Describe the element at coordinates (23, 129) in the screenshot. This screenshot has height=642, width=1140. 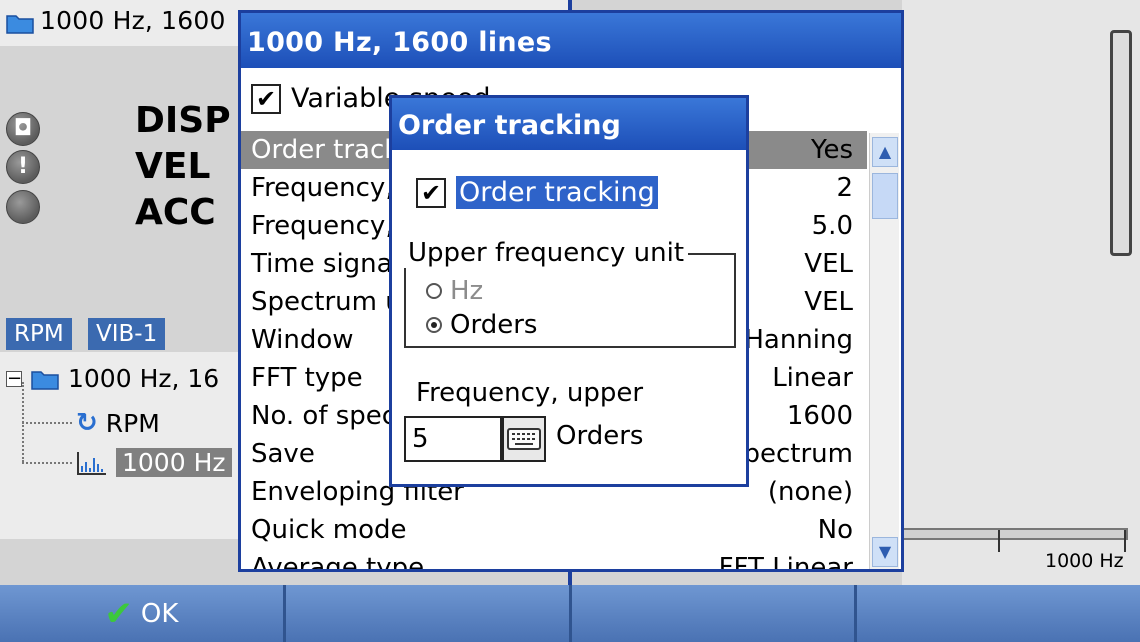
I see `status-led-icon: ◘` at that location.